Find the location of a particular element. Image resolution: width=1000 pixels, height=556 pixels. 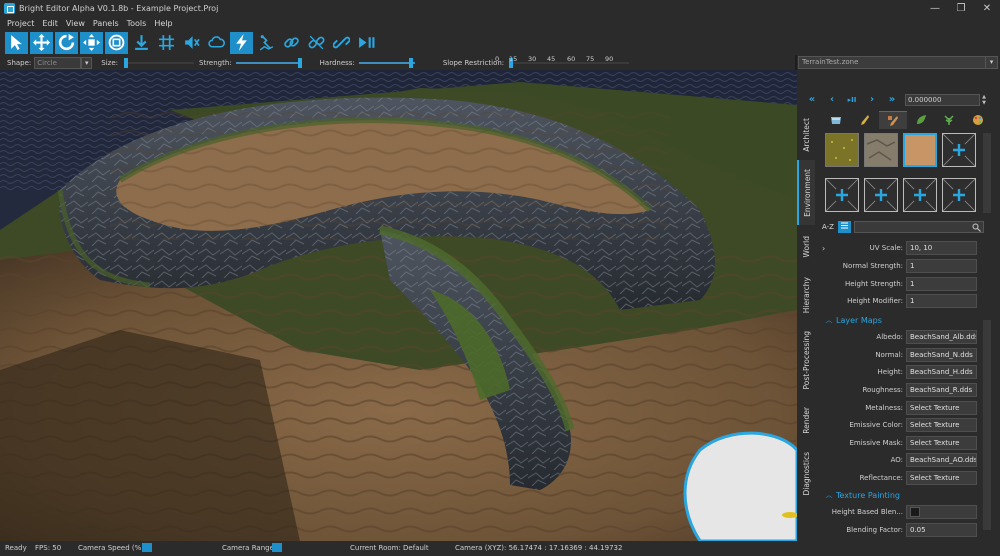

shape-select: Circle is located at coordinates (58, 62).